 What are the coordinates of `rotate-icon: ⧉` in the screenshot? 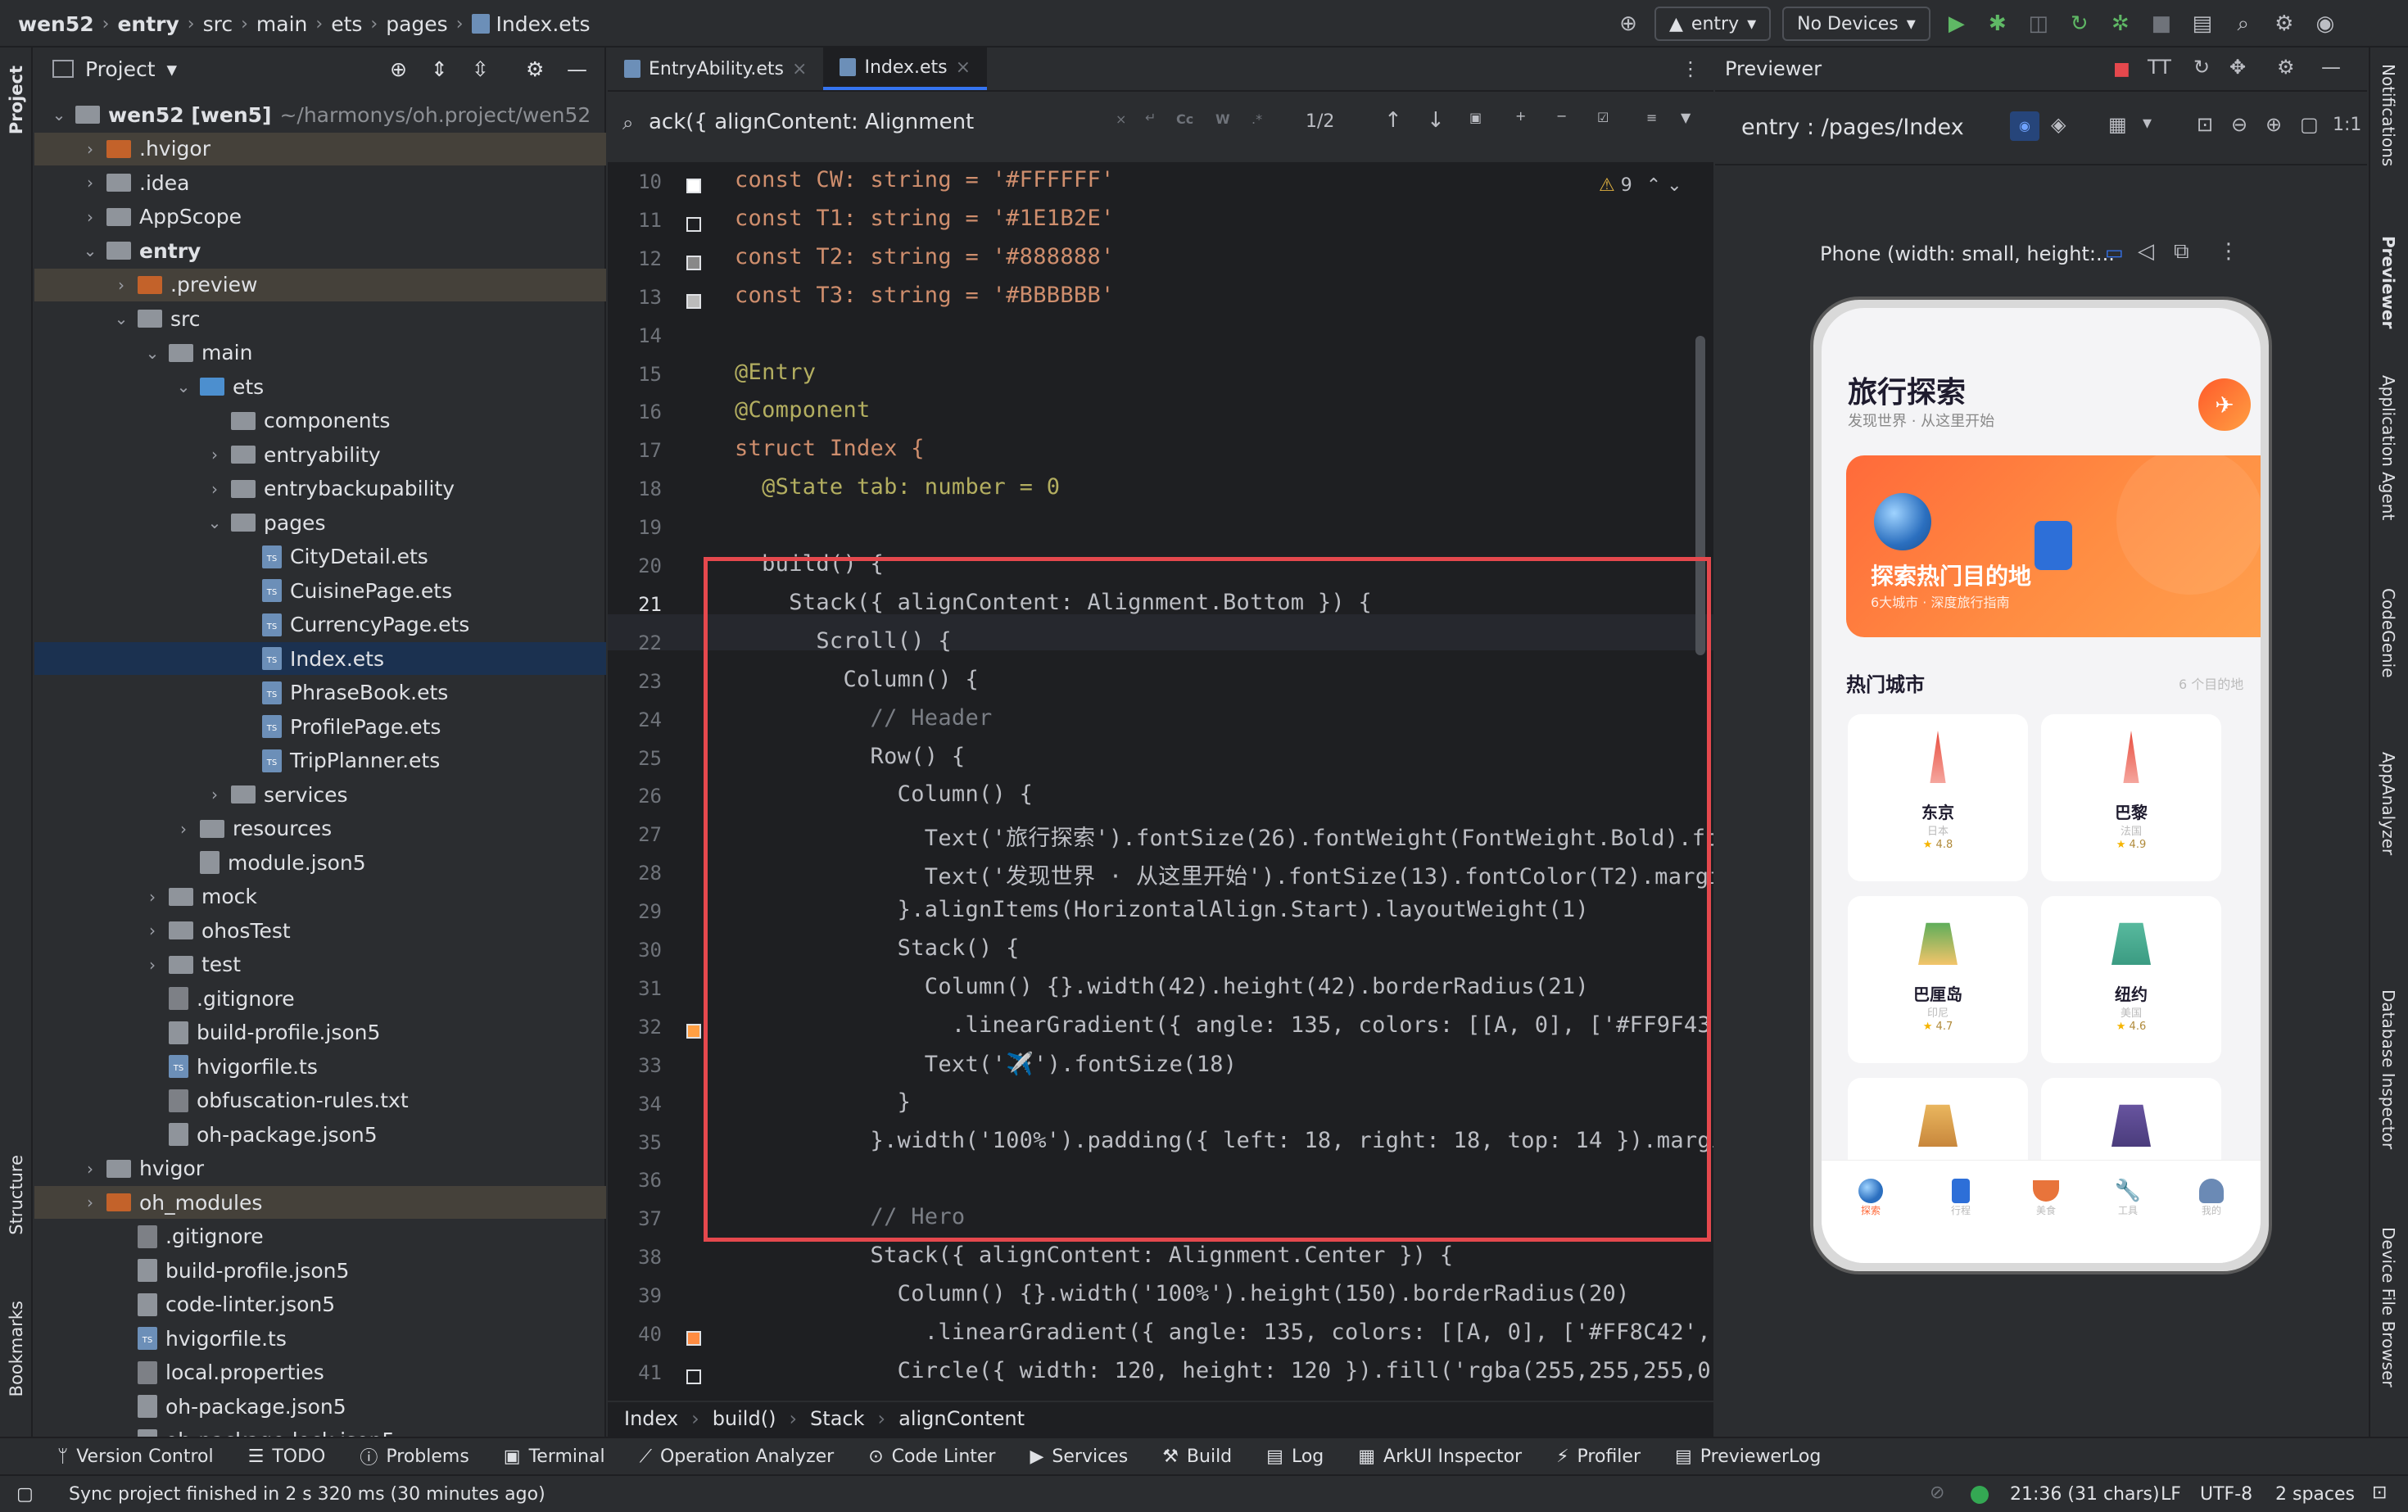 It's located at (2181, 252).